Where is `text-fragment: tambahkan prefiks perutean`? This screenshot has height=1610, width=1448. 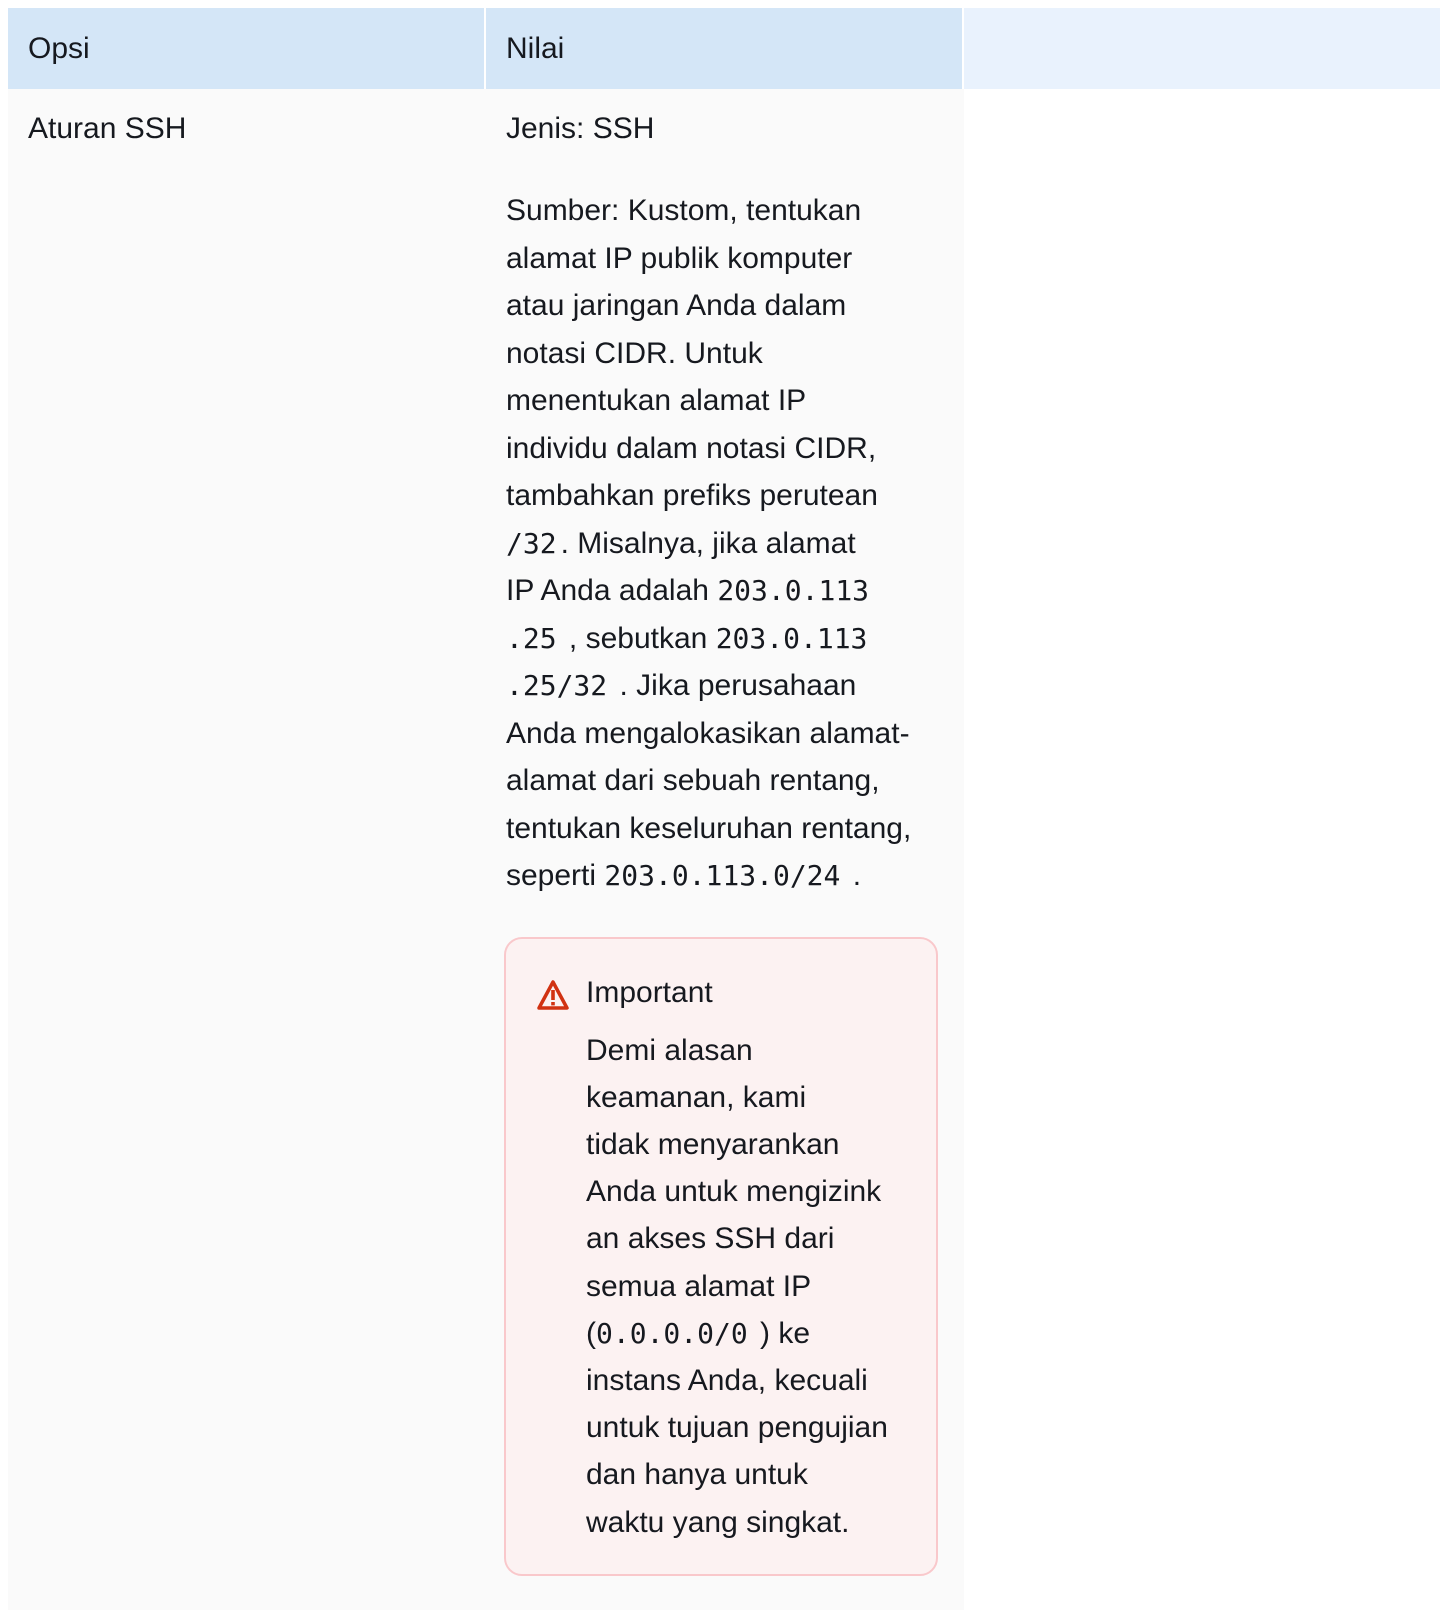 text-fragment: tambahkan prefiks perutean is located at coordinates (692, 495).